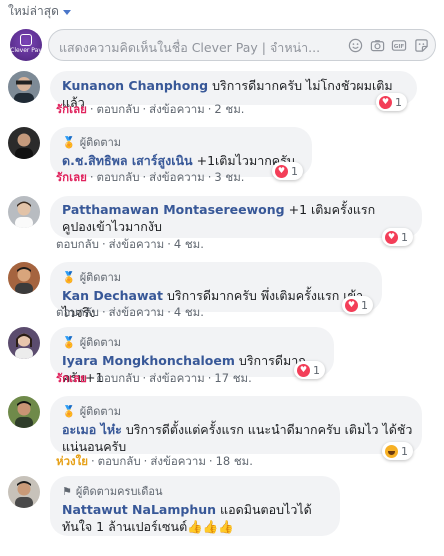 This screenshot has width=444, height=556. I want to click on sort-dropdown: ใหม่ล่าสุด, so click(39, 11).